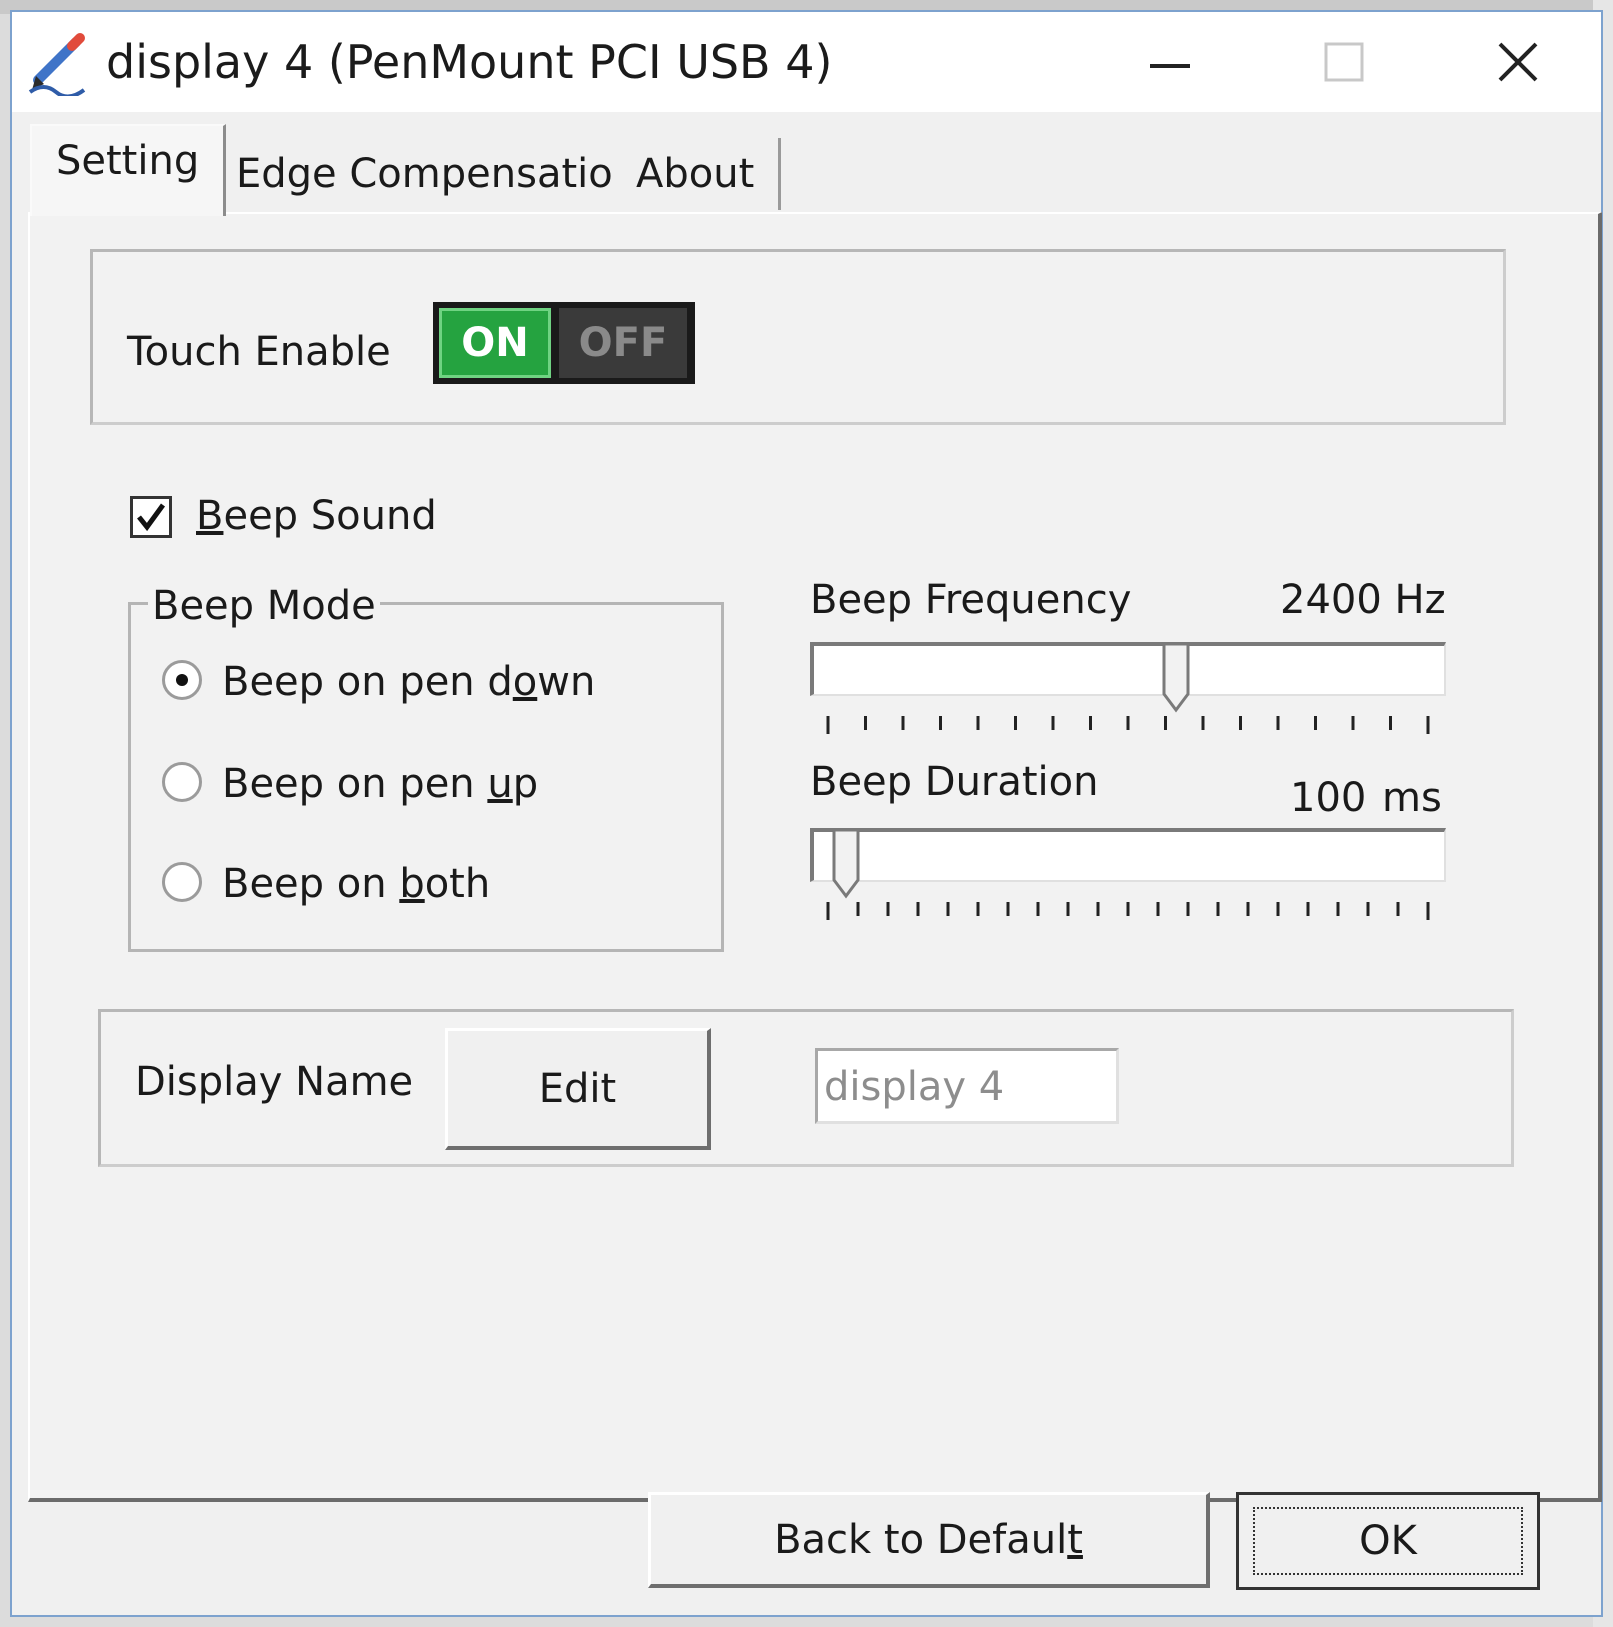 This screenshot has height=1627, width=1613. I want to click on ok-button: OK, so click(1388, 1541).